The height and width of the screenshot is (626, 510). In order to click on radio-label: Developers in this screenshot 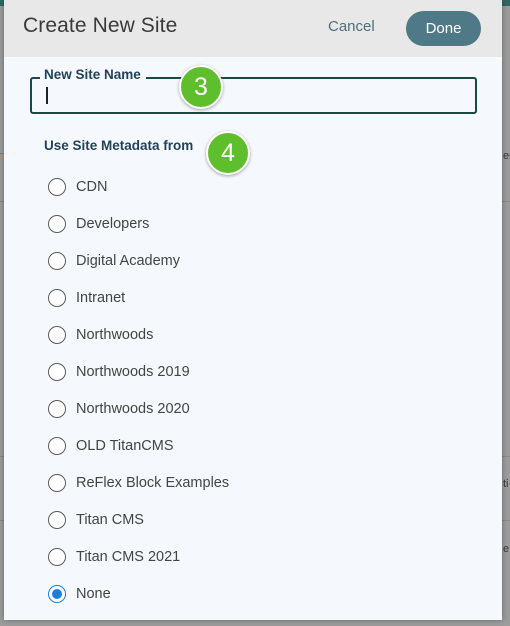, I will do `click(113, 223)`.